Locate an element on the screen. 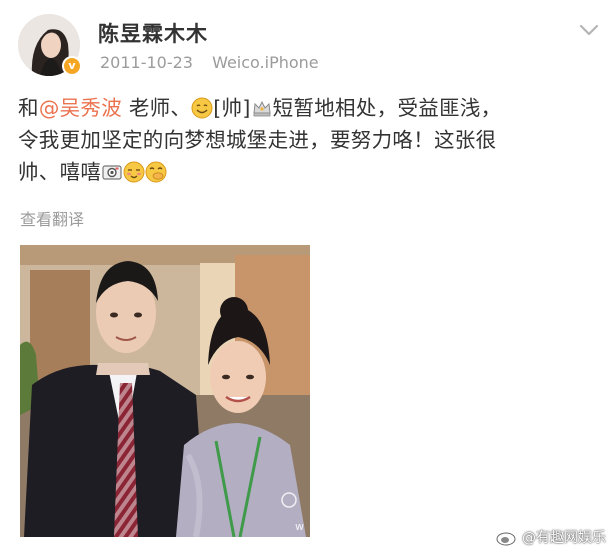 The image size is (616, 555). photo-watermark: w is located at coordinates (299, 526).